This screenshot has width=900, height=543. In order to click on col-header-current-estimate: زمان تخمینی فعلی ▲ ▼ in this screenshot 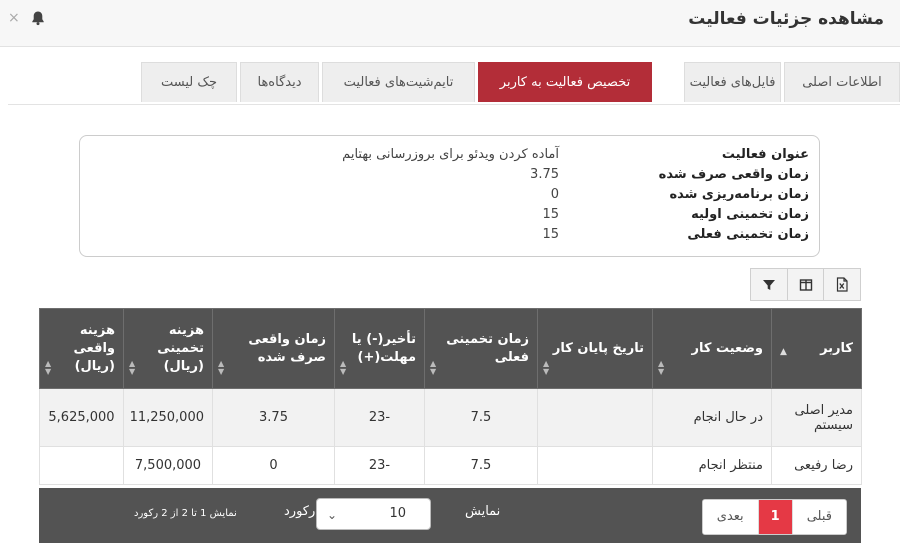, I will do `click(481, 348)`.